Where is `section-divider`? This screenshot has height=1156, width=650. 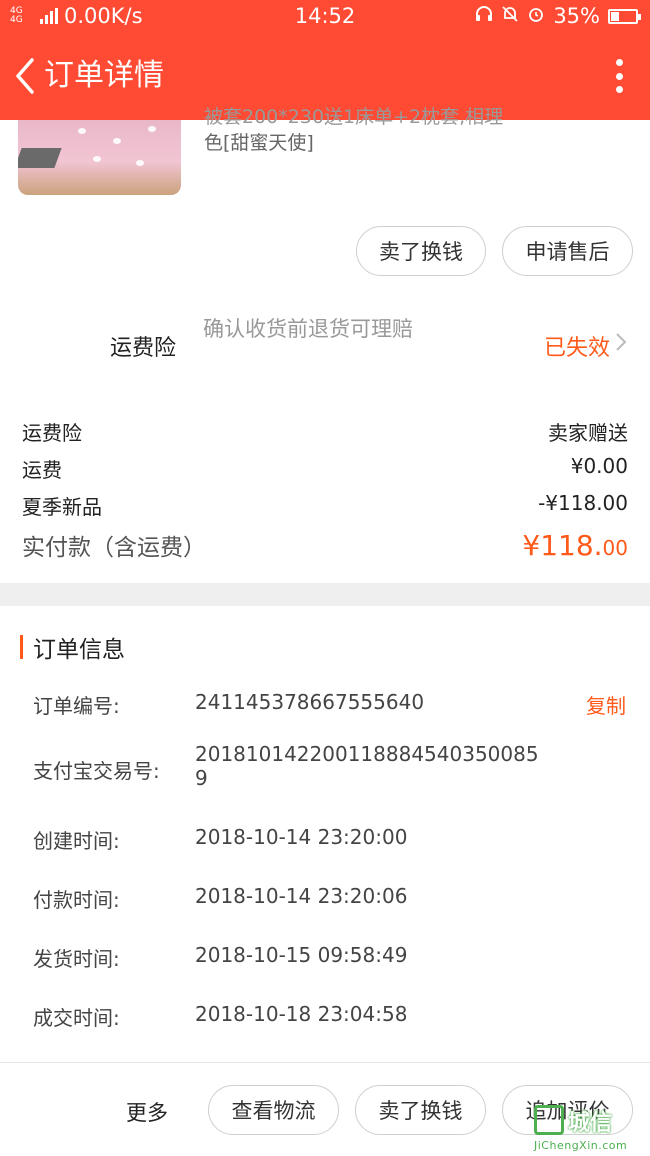 section-divider is located at coordinates (325, 594).